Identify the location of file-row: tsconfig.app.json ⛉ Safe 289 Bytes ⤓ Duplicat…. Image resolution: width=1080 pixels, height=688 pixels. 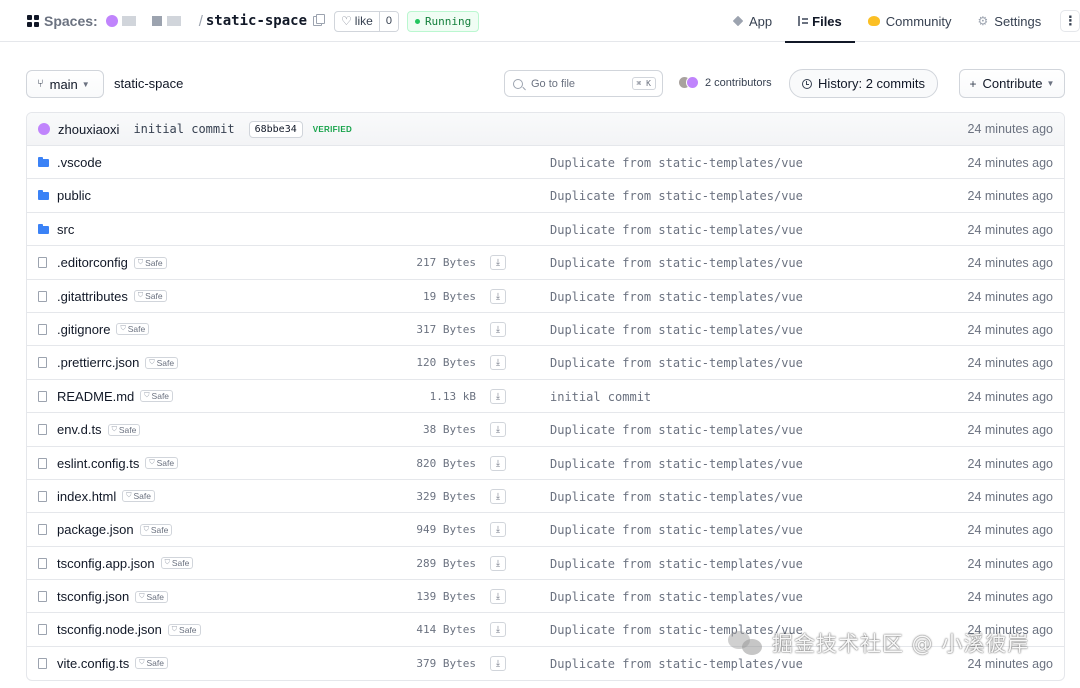
(545, 564).